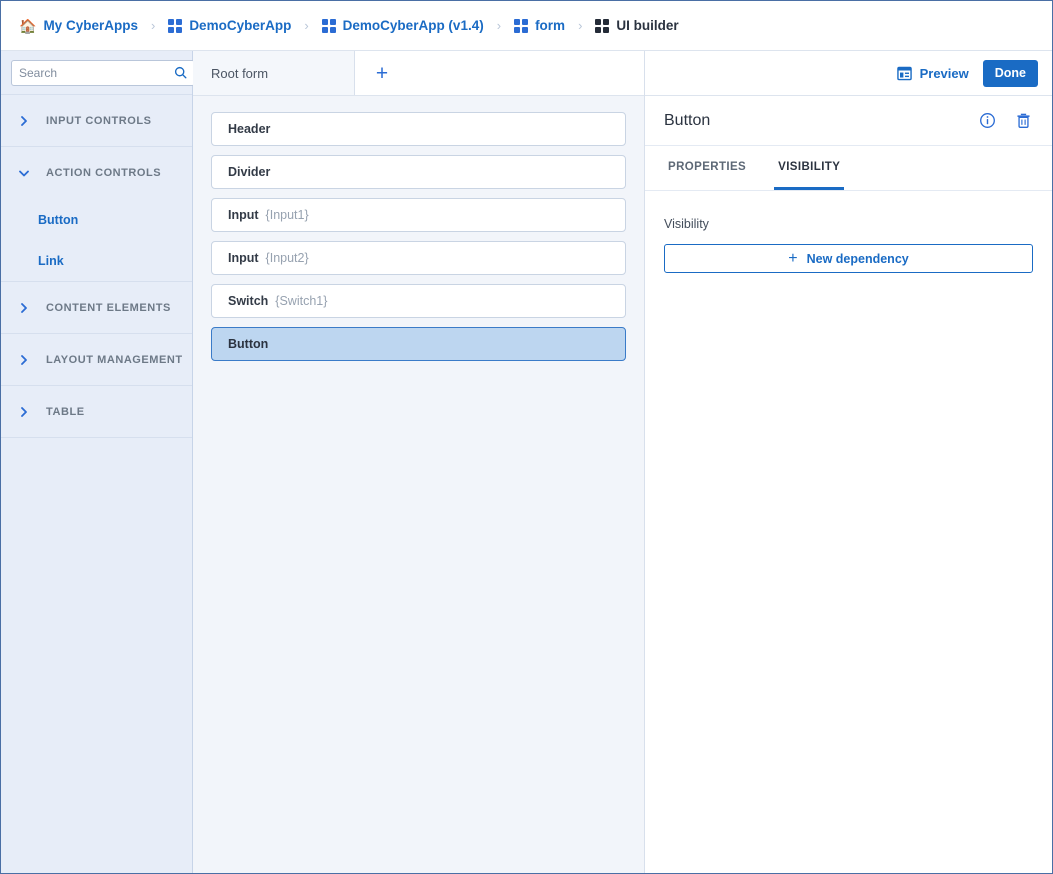  Describe the element at coordinates (90, 25) in the screenshot. I see `breadcrumb-label: My CyberApps` at that location.